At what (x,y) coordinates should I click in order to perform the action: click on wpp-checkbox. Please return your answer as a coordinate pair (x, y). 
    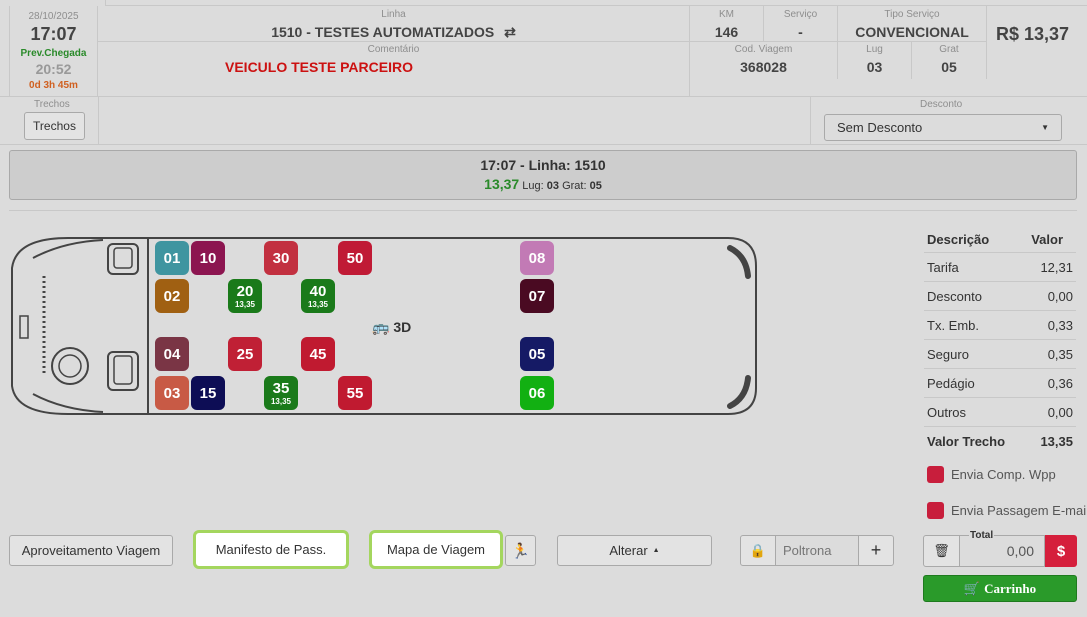
    Looking at the image, I should click on (935, 474).